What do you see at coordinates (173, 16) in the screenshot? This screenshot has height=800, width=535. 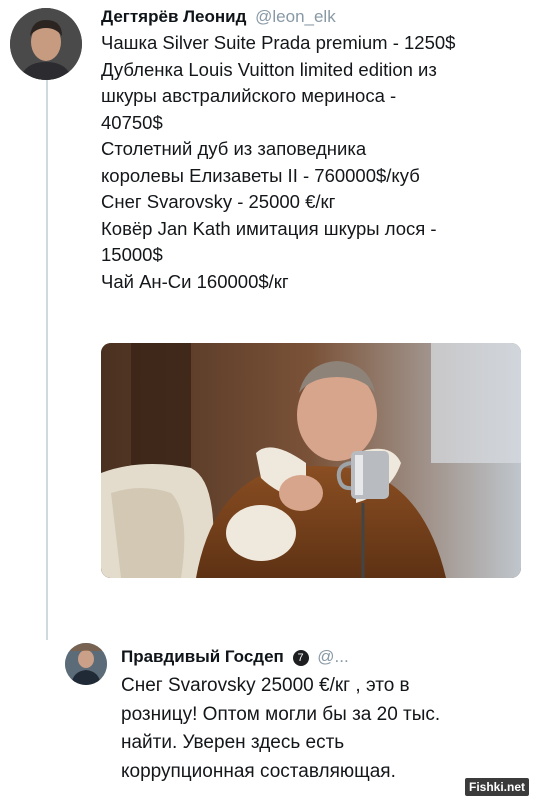 I see `author-display-name: Дегтярёв Леонид` at bounding box center [173, 16].